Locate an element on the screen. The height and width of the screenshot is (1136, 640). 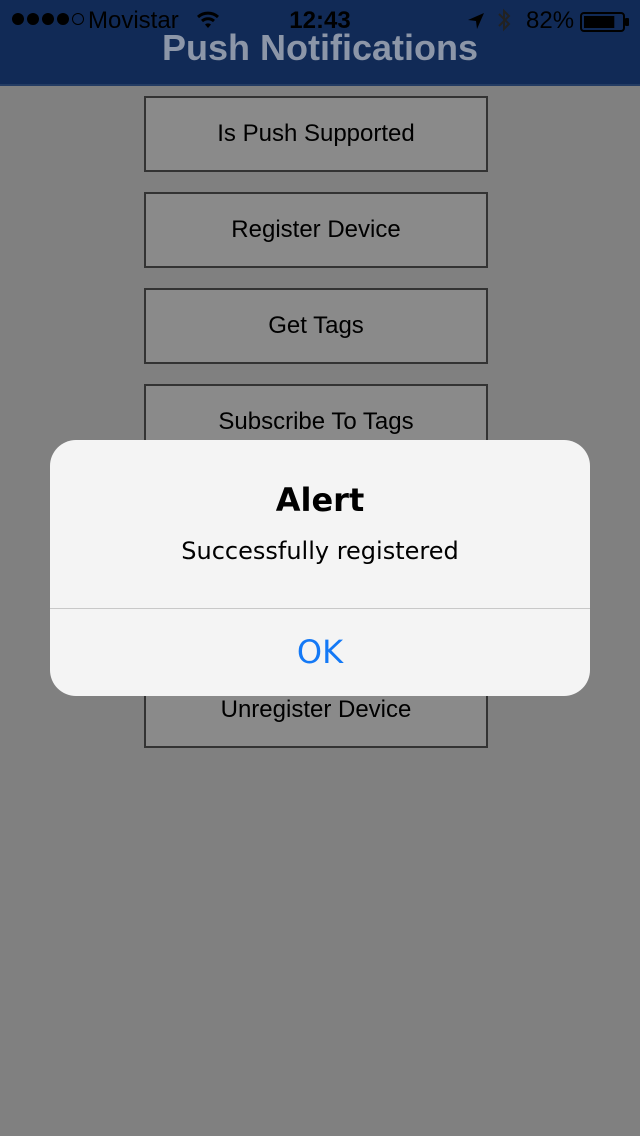
register-device-button: Register Device is located at coordinates (316, 230).